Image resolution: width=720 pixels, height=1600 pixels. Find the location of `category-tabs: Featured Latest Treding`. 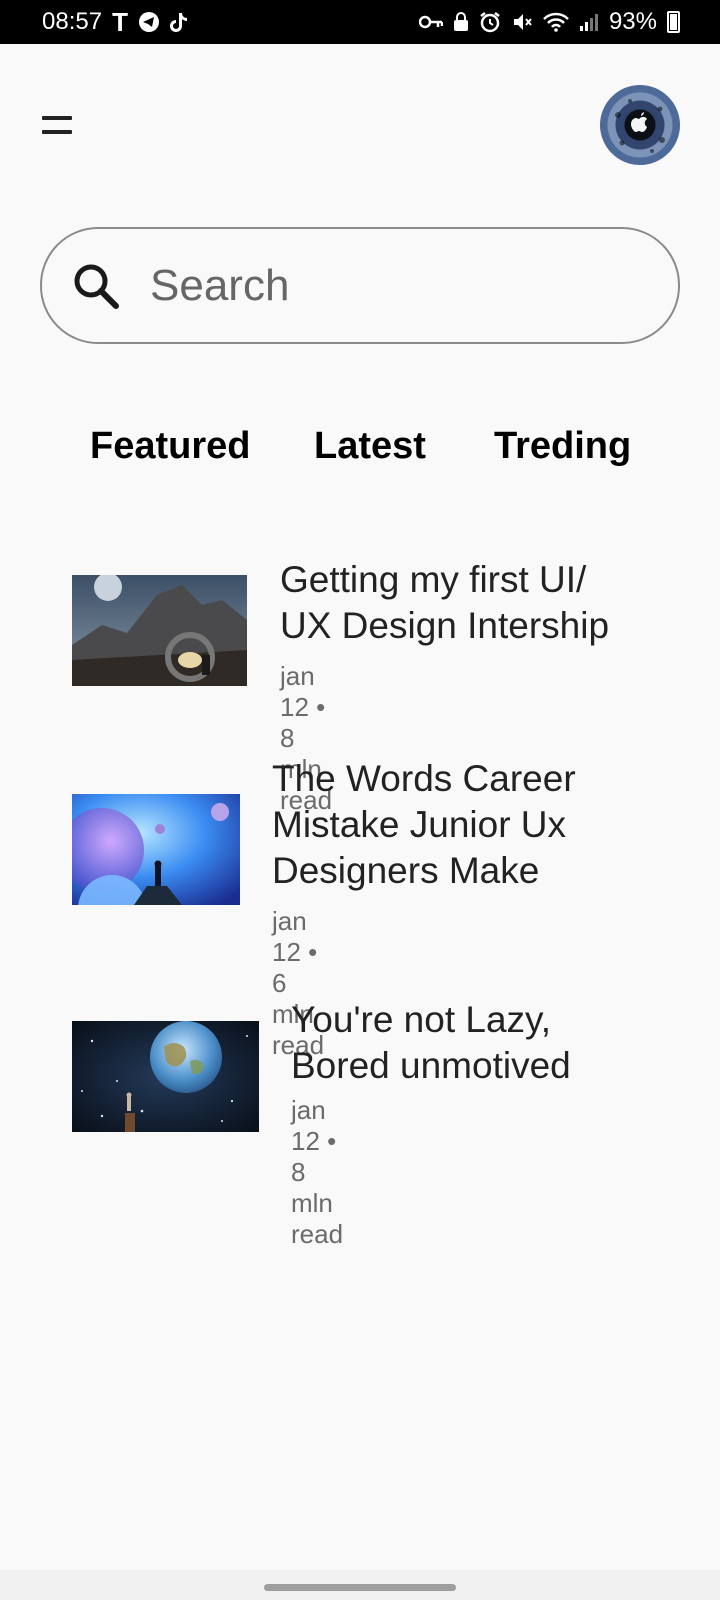

category-tabs: Featured Latest Treding is located at coordinates (360, 453).